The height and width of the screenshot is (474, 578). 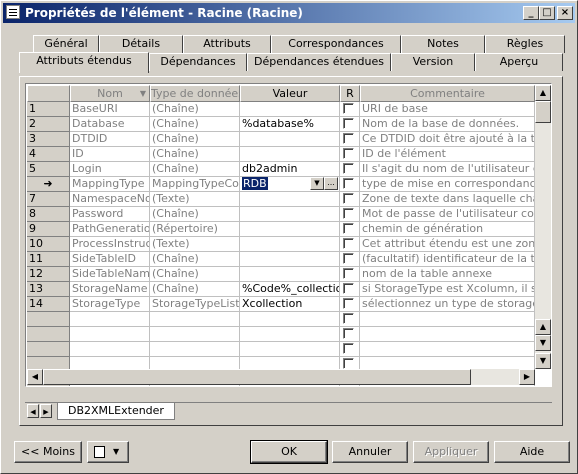 I want to click on cell-commentaire: Ce DTDID doit être ajouté à la table, so click(x=447, y=139).